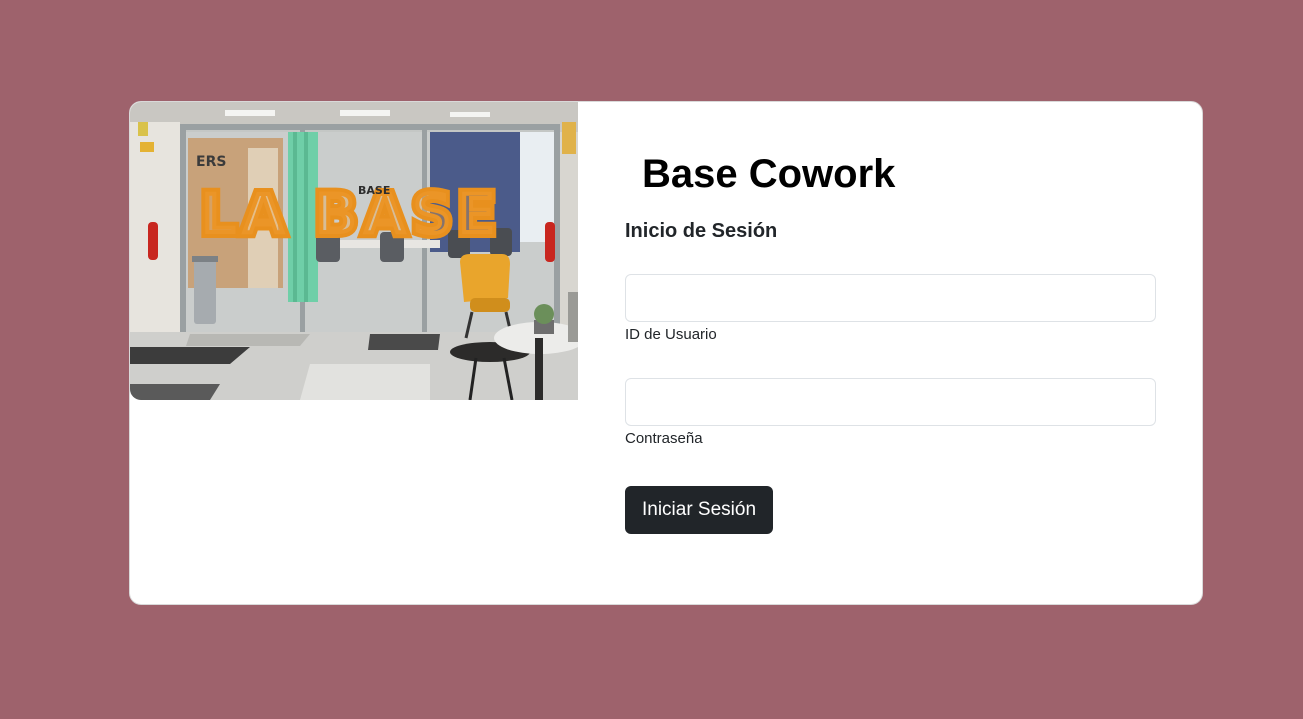 This screenshot has width=1303, height=719. What do you see at coordinates (890, 402) in the screenshot?
I see `password-input` at bounding box center [890, 402].